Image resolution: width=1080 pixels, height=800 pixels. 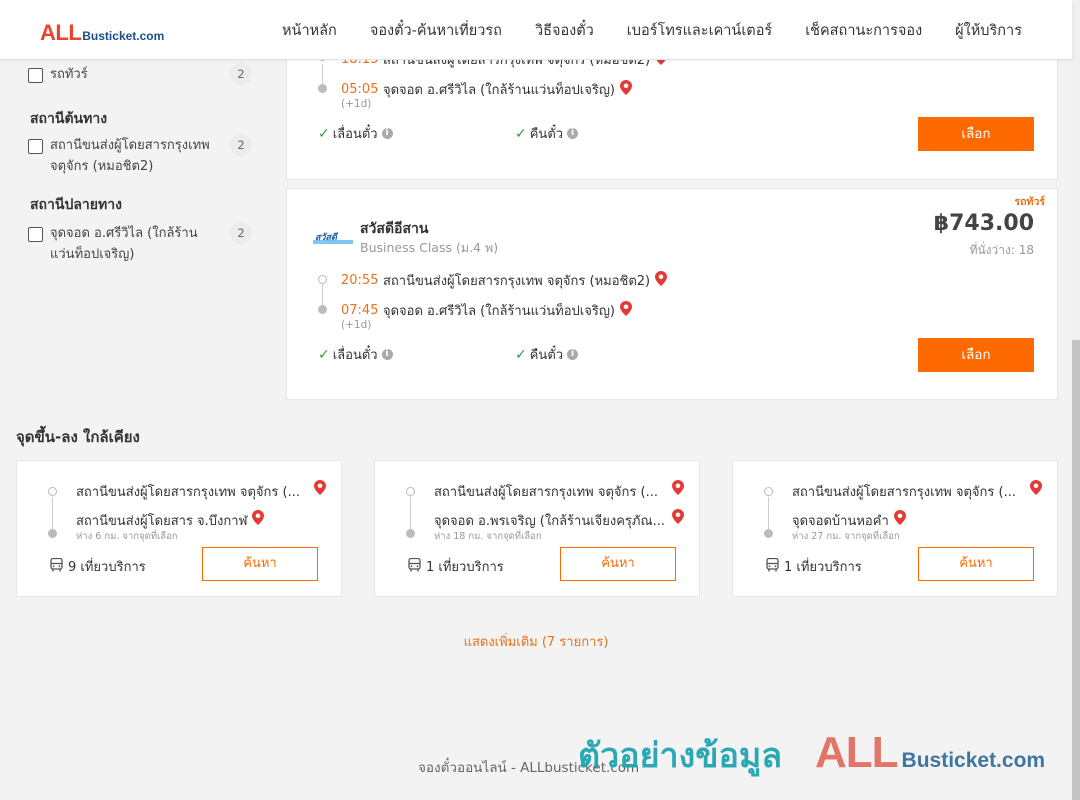 What do you see at coordinates (309, 30) in the screenshot?
I see `nav-home: หน้าหลัก` at bounding box center [309, 30].